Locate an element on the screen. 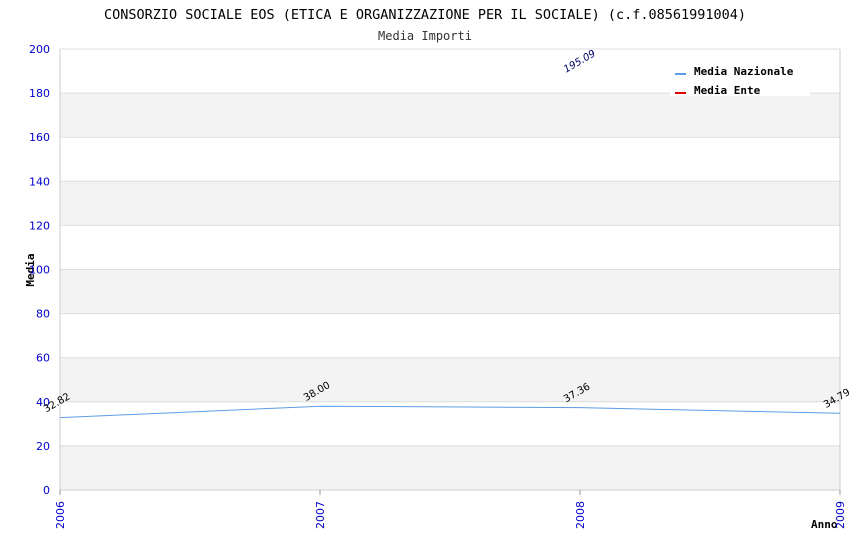 The width and height of the screenshot is (850, 554). y-tick-label: 140 is located at coordinates (39, 181).